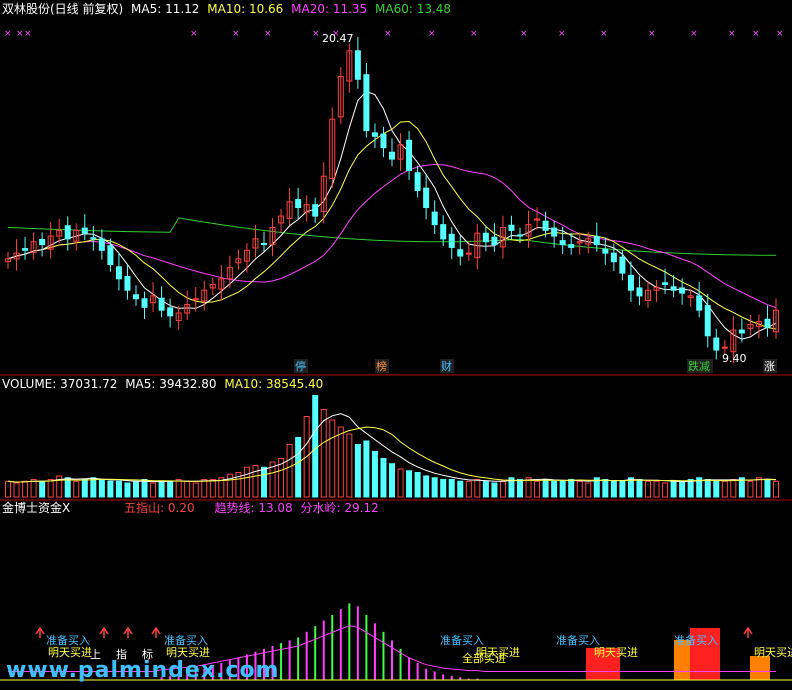 This screenshot has height=690, width=792. I want to click on low-price-label: 9.40, so click(734, 358).